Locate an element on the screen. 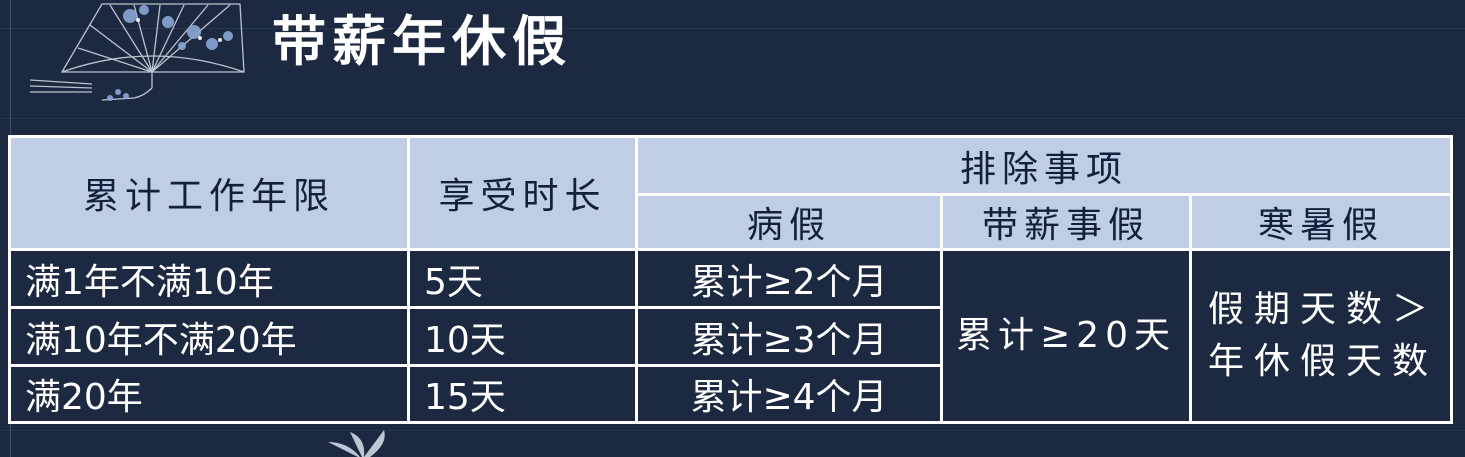  header-paid-personal-leave: 带薪事假 is located at coordinates (1066, 222).